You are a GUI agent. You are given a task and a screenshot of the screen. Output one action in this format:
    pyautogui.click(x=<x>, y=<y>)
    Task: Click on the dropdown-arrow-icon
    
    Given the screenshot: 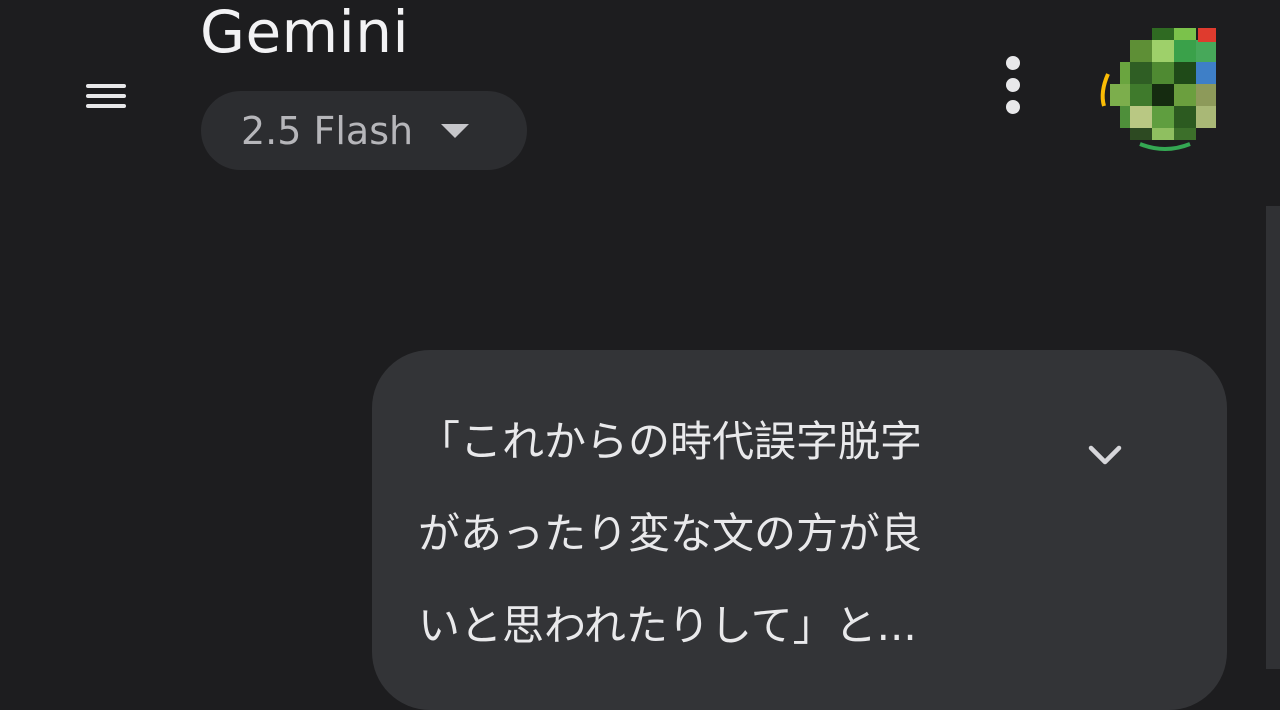 What is the action you would take?
    pyautogui.click(x=455, y=130)
    